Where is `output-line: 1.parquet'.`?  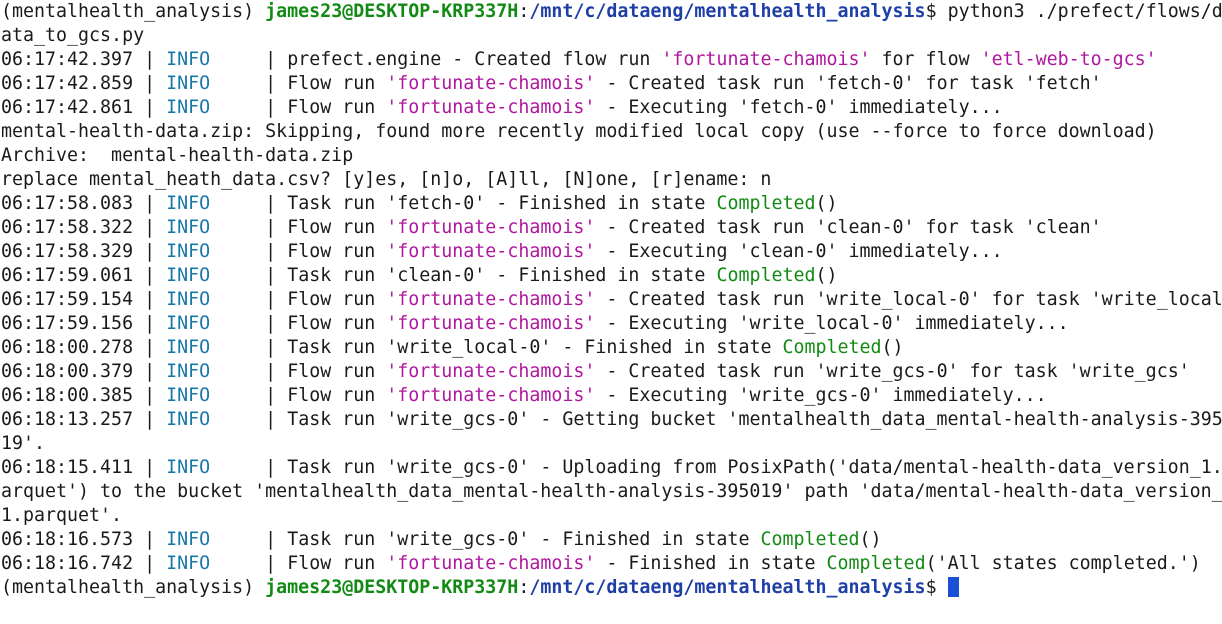 output-line: 1.parquet'. is located at coordinates (611, 516).